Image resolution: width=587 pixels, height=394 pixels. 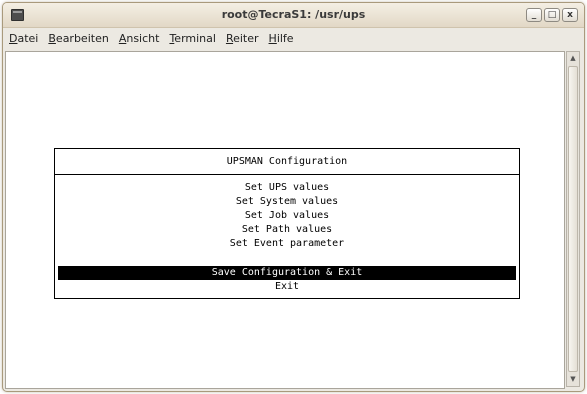 I want to click on menu-option-path-values: Set Path values, so click(x=287, y=230).